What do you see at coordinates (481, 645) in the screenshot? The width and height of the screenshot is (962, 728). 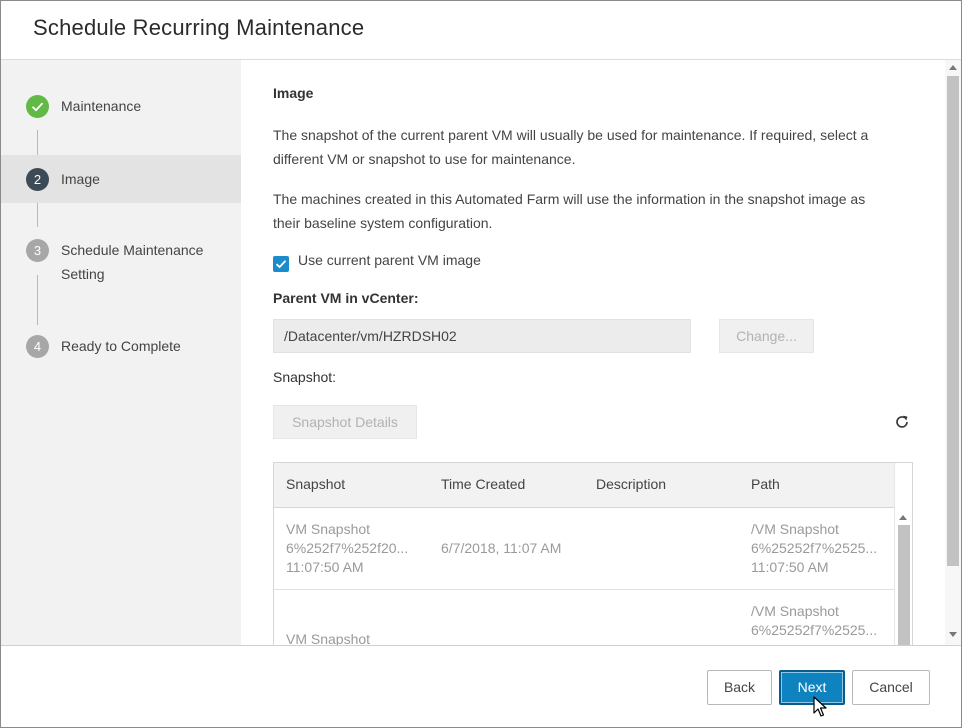 I see `footer-divider` at bounding box center [481, 645].